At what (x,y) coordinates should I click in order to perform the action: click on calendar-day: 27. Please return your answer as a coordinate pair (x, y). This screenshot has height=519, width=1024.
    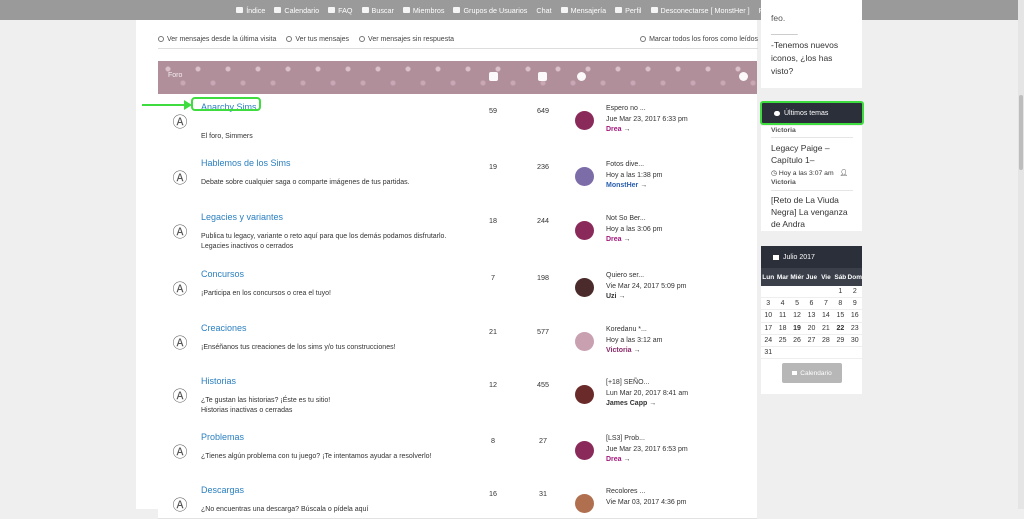
    Looking at the image, I should click on (811, 341).